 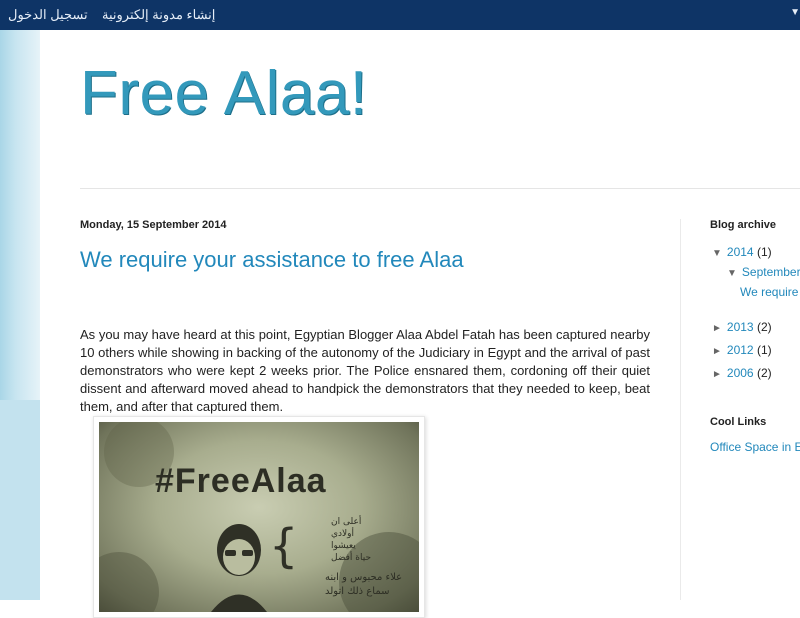 I want to click on post-title-link: We require your assistance to free Alaa, so click(x=272, y=260).